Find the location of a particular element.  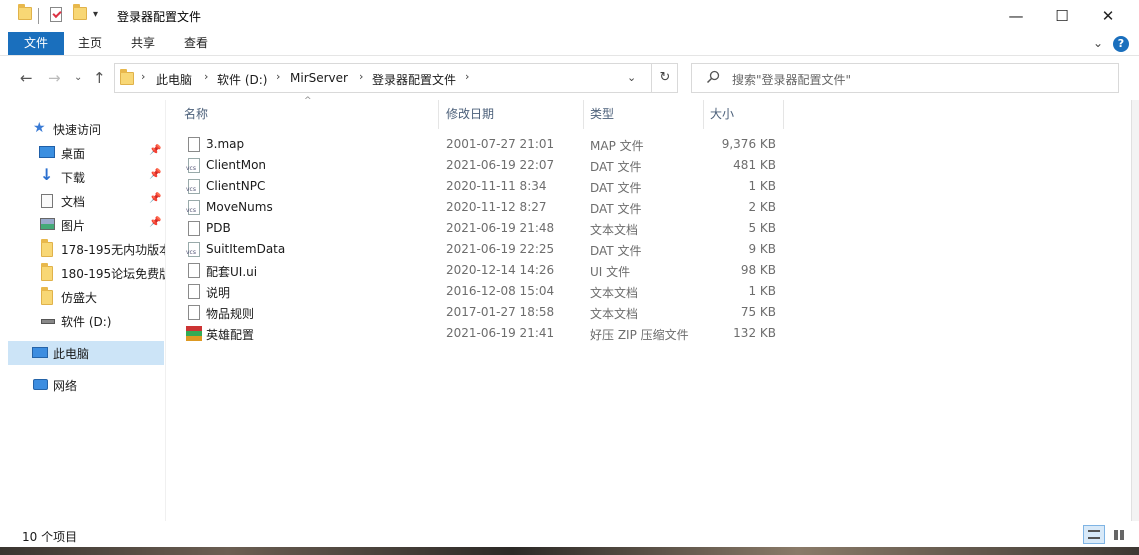

back-button: ← is located at coordinates (26, 78).